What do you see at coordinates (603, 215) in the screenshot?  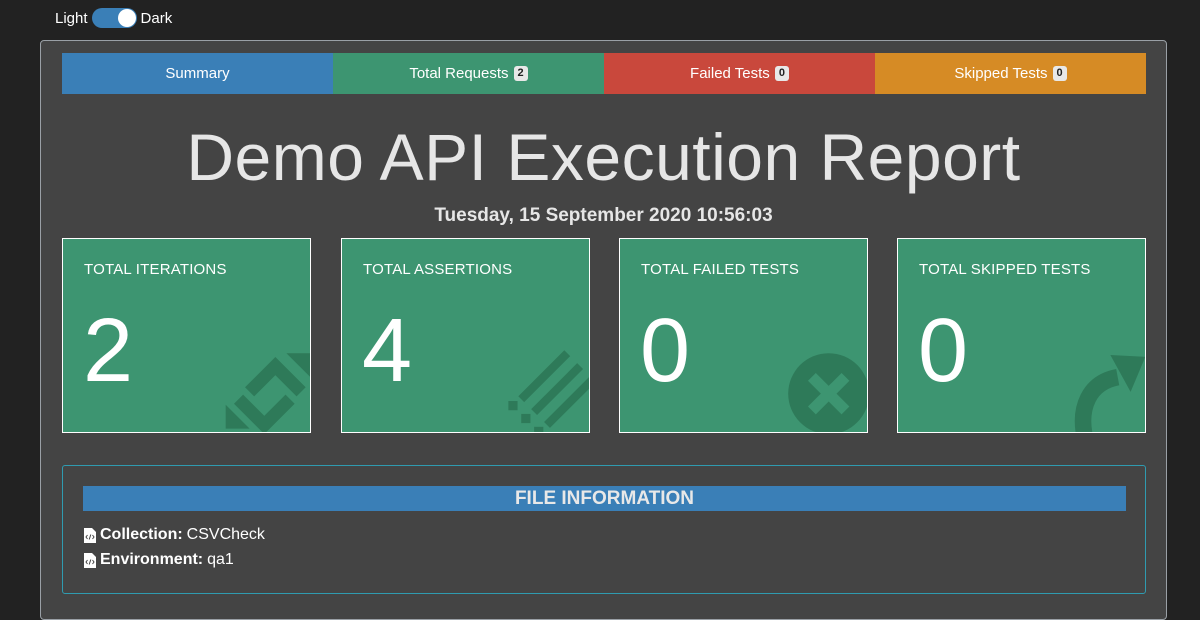 I see `report-date: Tuesday, 15 September 2020 10:56:03` at bounding box center [603, 215].